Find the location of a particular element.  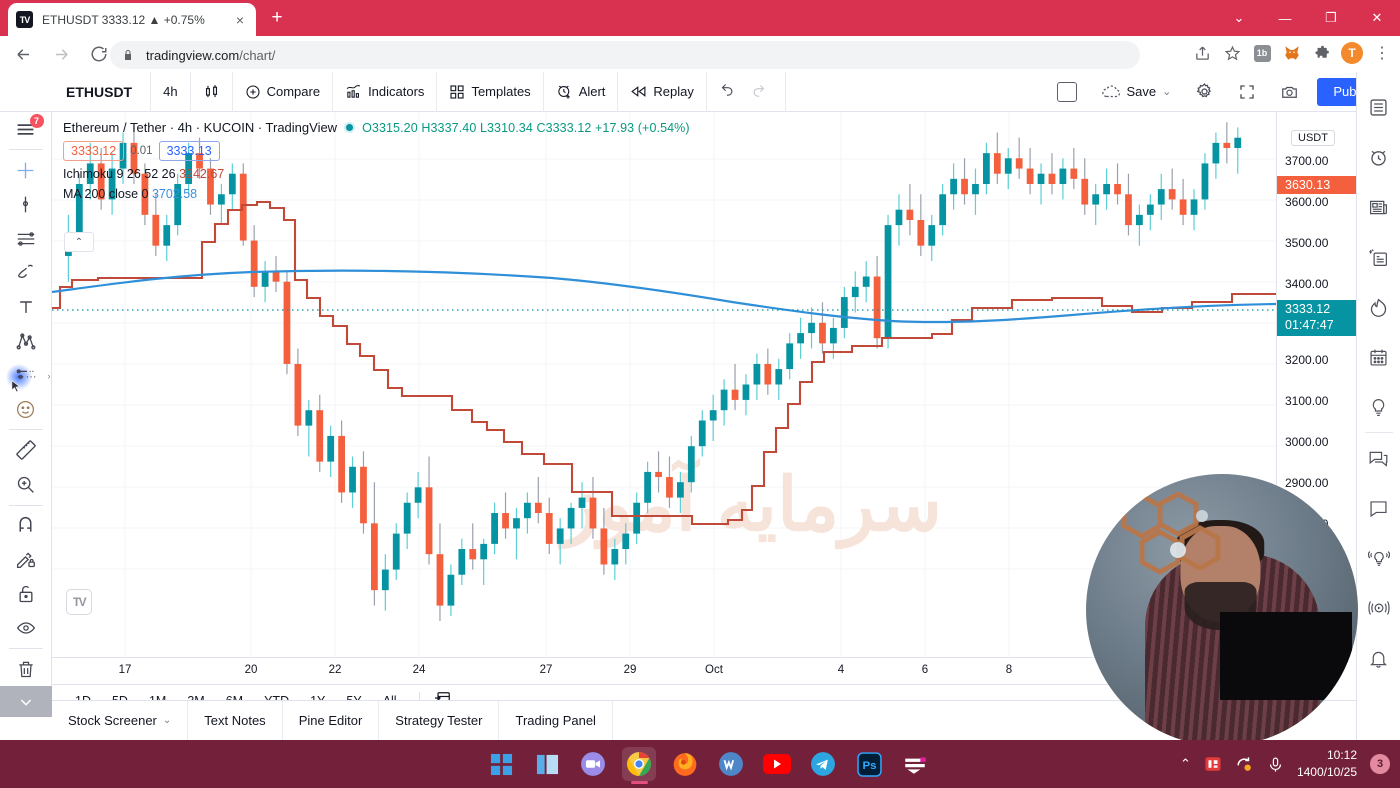

ideas-button is located at coordinates (1378, 407).